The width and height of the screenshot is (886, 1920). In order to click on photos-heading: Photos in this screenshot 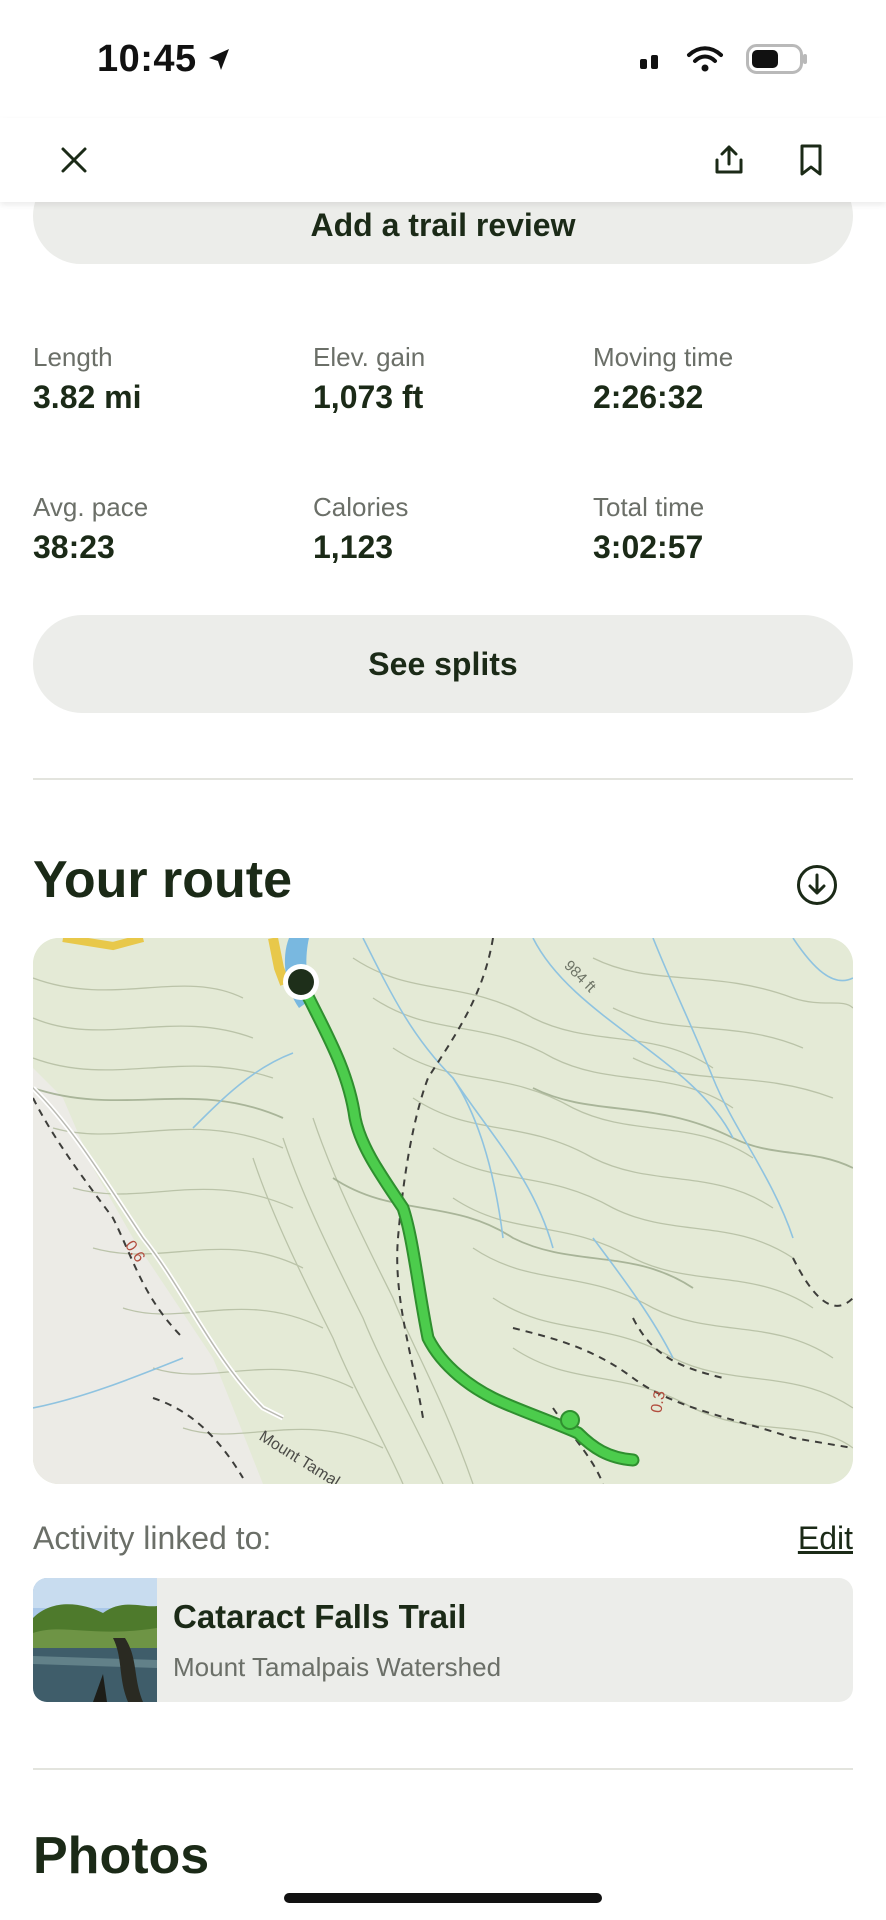, I will do `click(121, 1856)`.